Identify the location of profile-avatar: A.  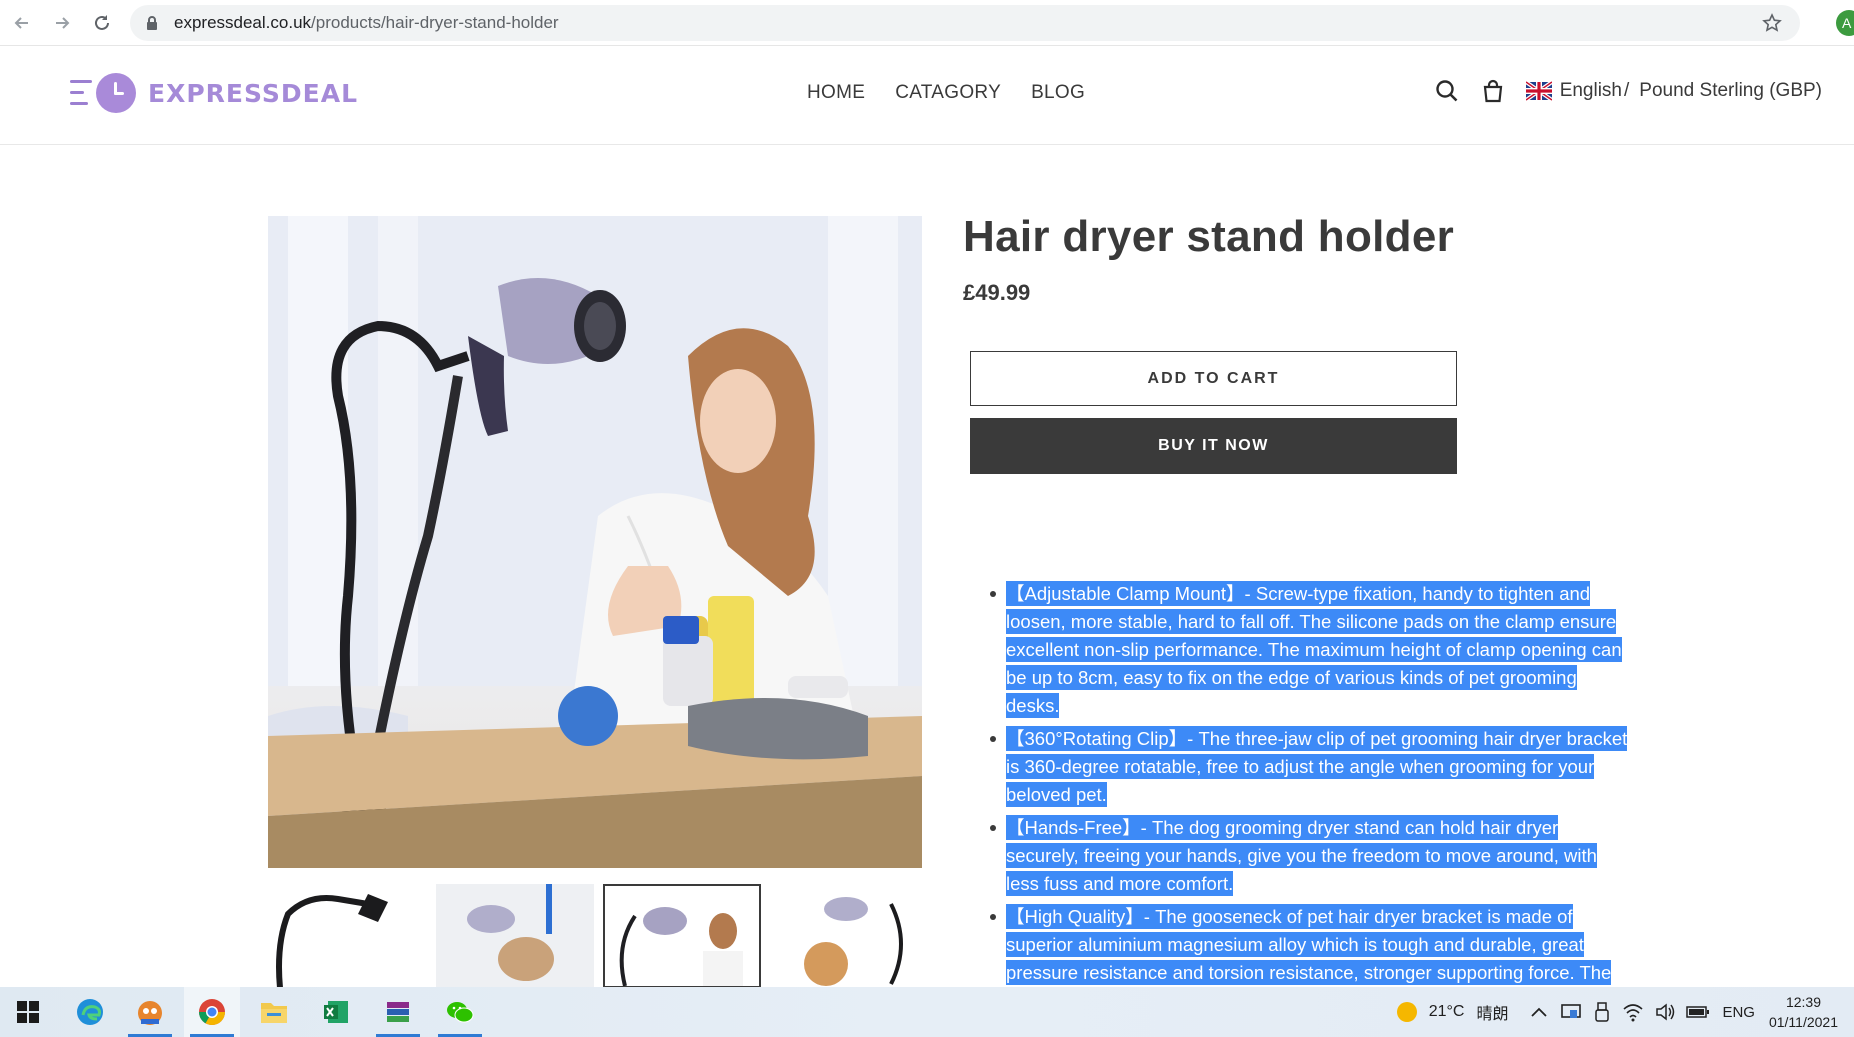
(1845, 23).